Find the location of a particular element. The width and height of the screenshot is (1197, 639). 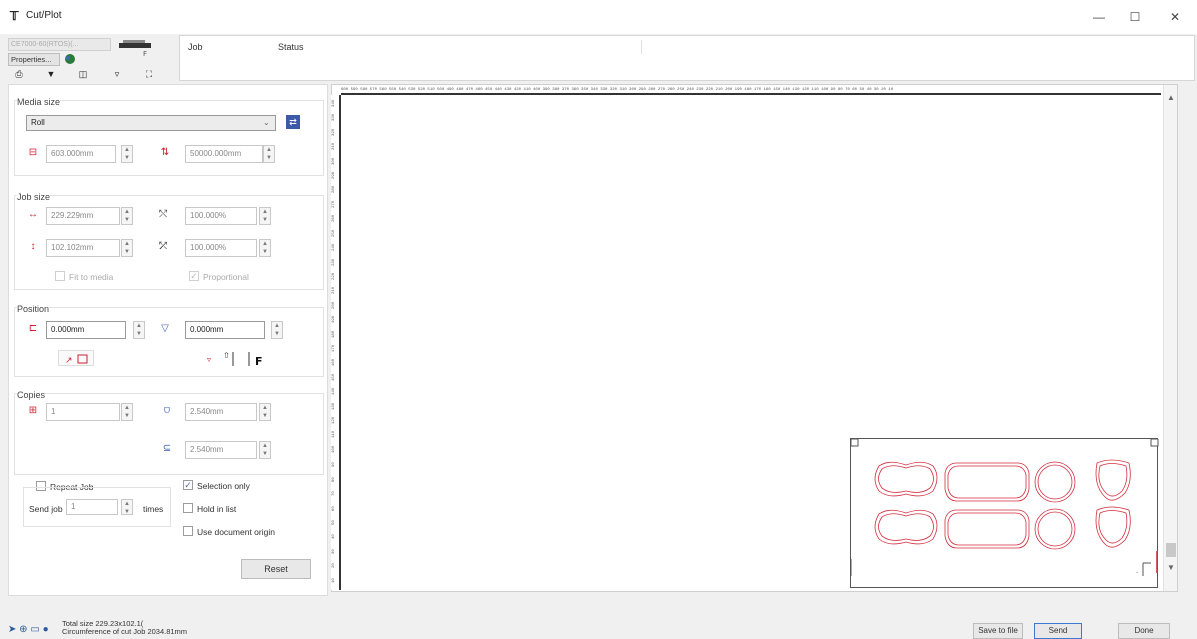

media-width-field: 603.000mm is located at coordinates (81, 154).